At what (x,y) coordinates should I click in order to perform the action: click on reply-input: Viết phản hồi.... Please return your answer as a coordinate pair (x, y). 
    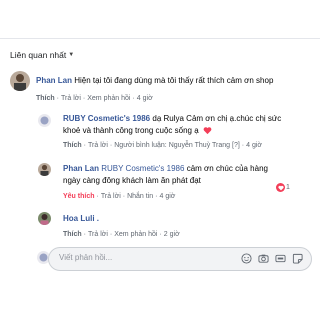
    Looking at the image, I should click on (180, 259).